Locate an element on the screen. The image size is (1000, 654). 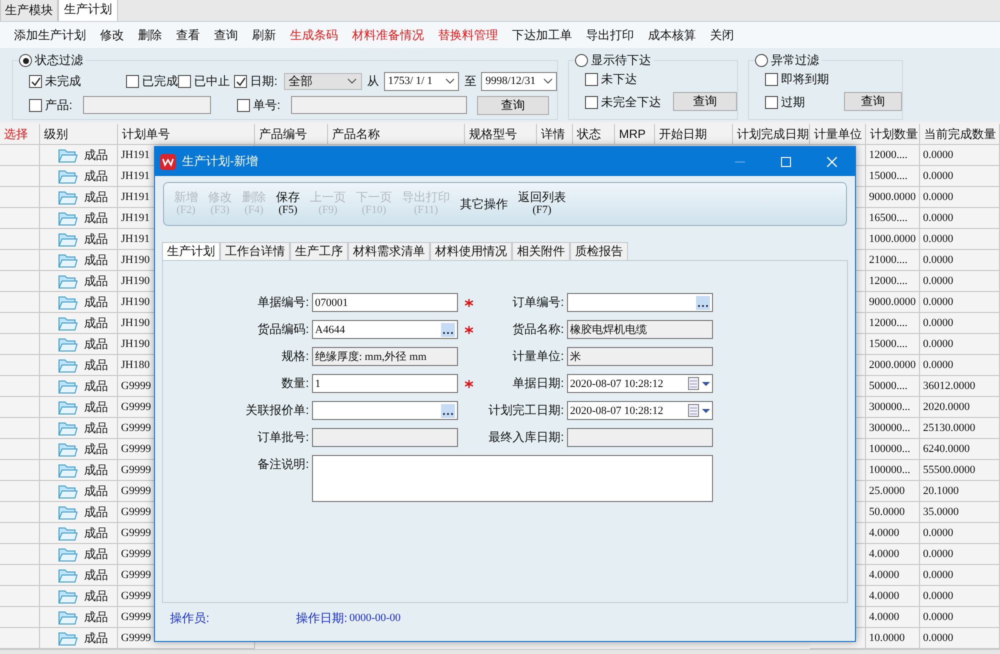
toolbar-button: 替换料管理 is located at coordinates (468, 35).